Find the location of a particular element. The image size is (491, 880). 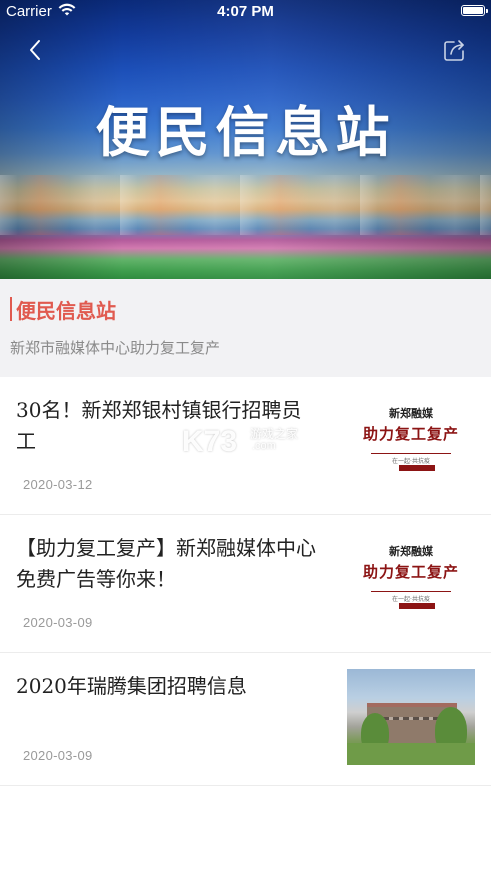

news-thumbnail-photo is located at coordinates (411, 717).